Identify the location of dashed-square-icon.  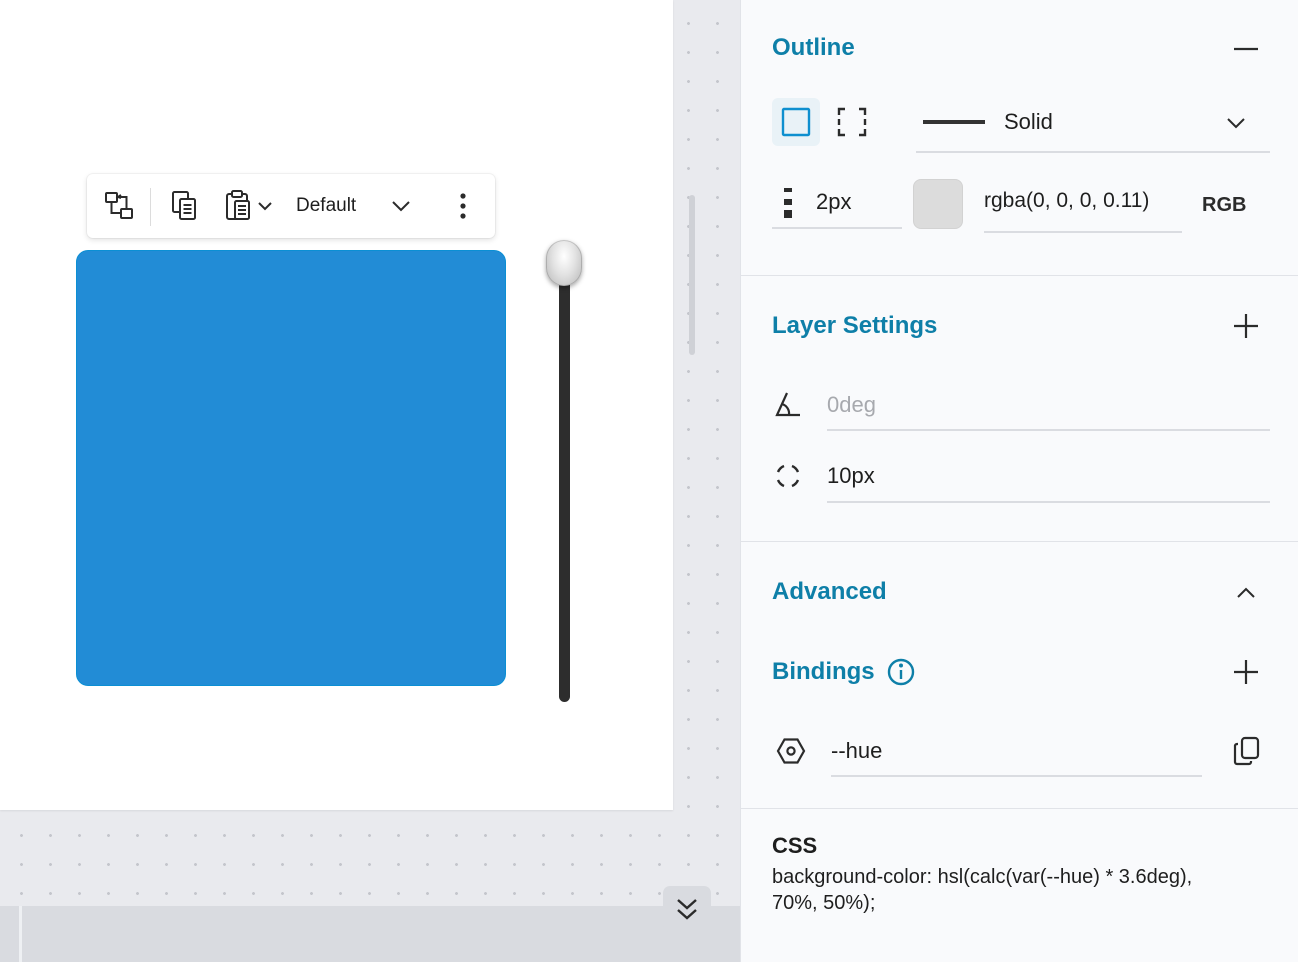
(852, 122).